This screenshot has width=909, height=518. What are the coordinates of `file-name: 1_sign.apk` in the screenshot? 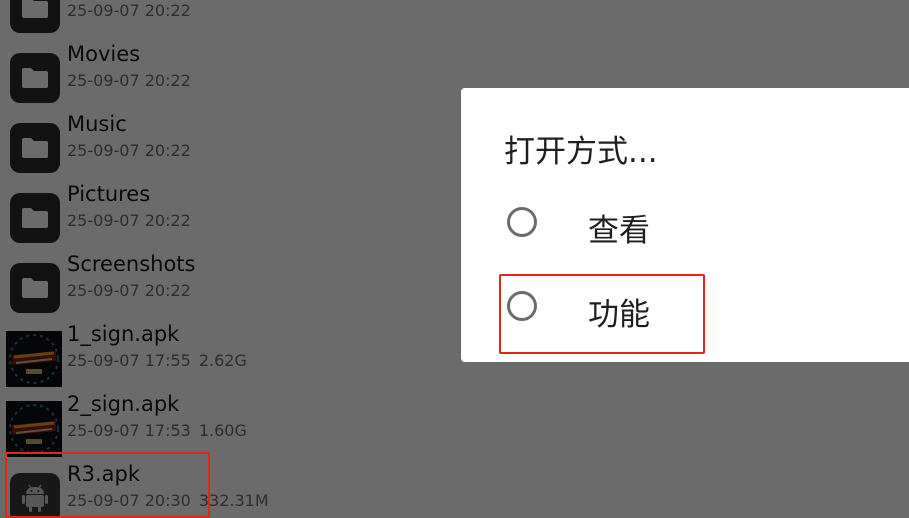 It's located at (123, 334).